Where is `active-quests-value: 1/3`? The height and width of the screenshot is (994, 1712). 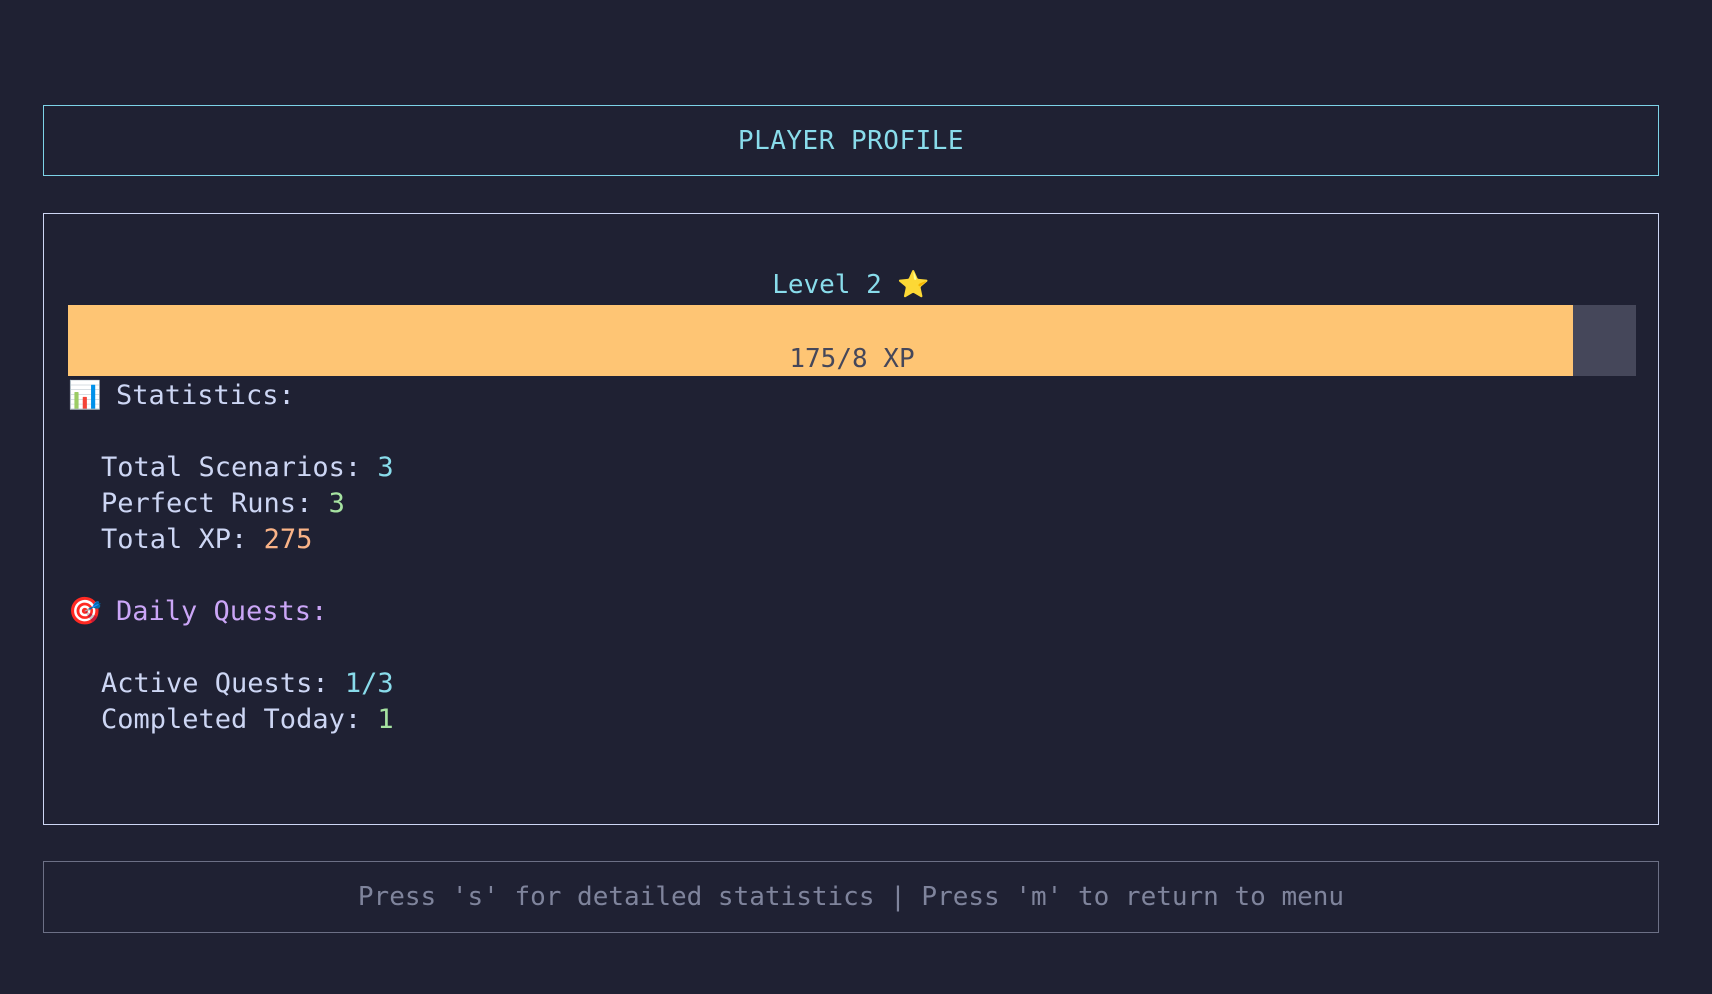 active-quests-value: 1/3 is located at coordinates (369, 683).